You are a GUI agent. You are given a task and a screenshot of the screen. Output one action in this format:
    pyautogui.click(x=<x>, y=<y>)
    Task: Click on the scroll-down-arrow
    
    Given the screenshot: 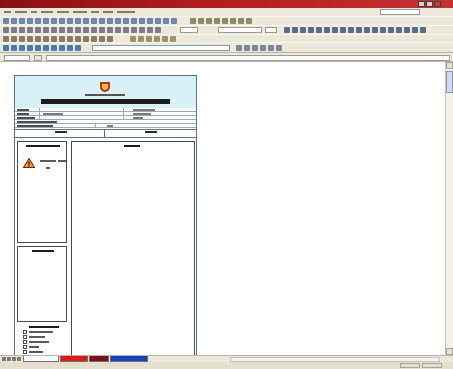 What is the action you would take?
    pyautogui.click(x=449, y=351)
    